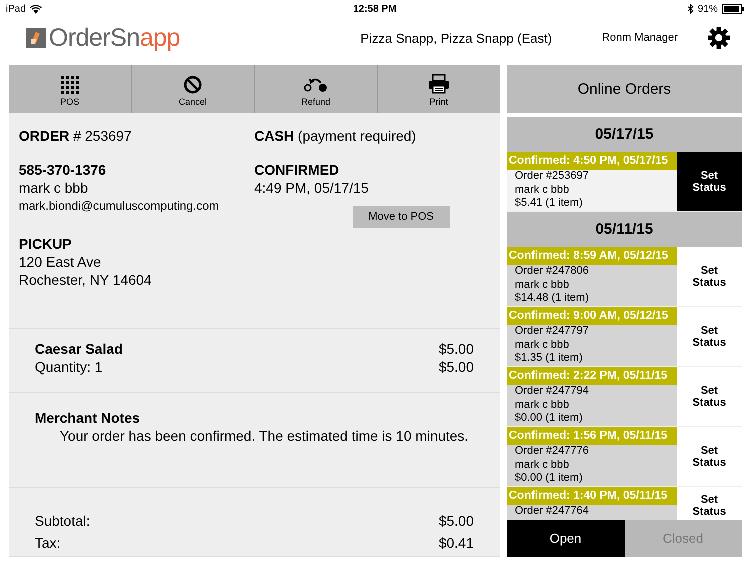 This screenshot has width=750, height=563. What do you see at coordinates (119, 206) in the screenshot?
I see `customer-email: mark.biondi@cumuluscomputing.com` at bounding box center [119, 206].